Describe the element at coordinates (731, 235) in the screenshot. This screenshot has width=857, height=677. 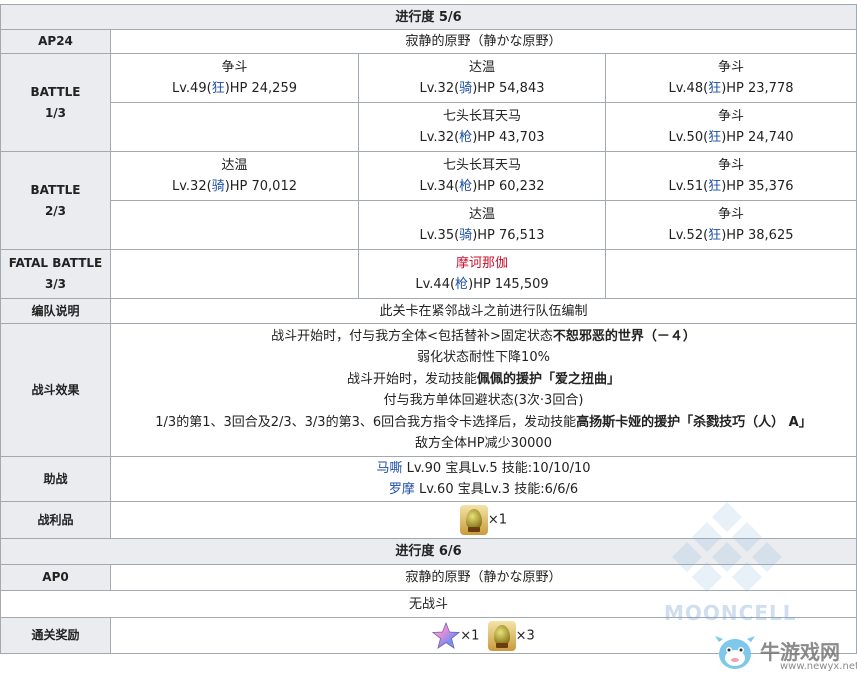
I see `enemy-stats: Lv.52(狂)HP 38,625` at that location.